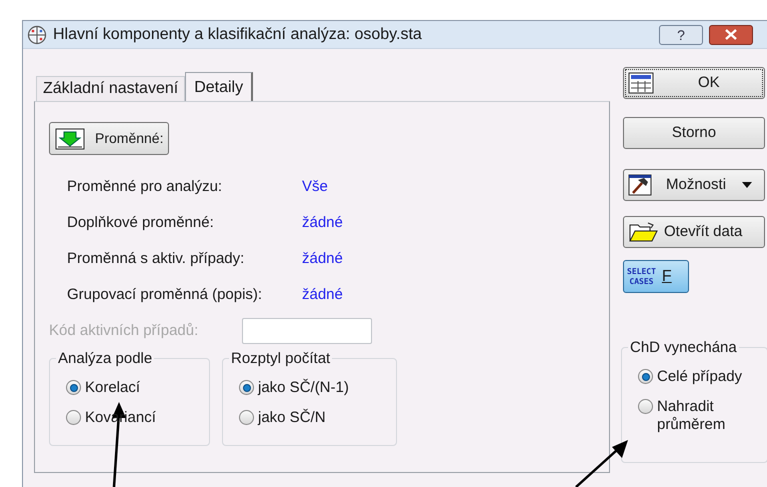 The image size is (767, 487). Describe the element at coordinates (694, 185) in the screenshot. I see `options-button: Možnosti` at that location.